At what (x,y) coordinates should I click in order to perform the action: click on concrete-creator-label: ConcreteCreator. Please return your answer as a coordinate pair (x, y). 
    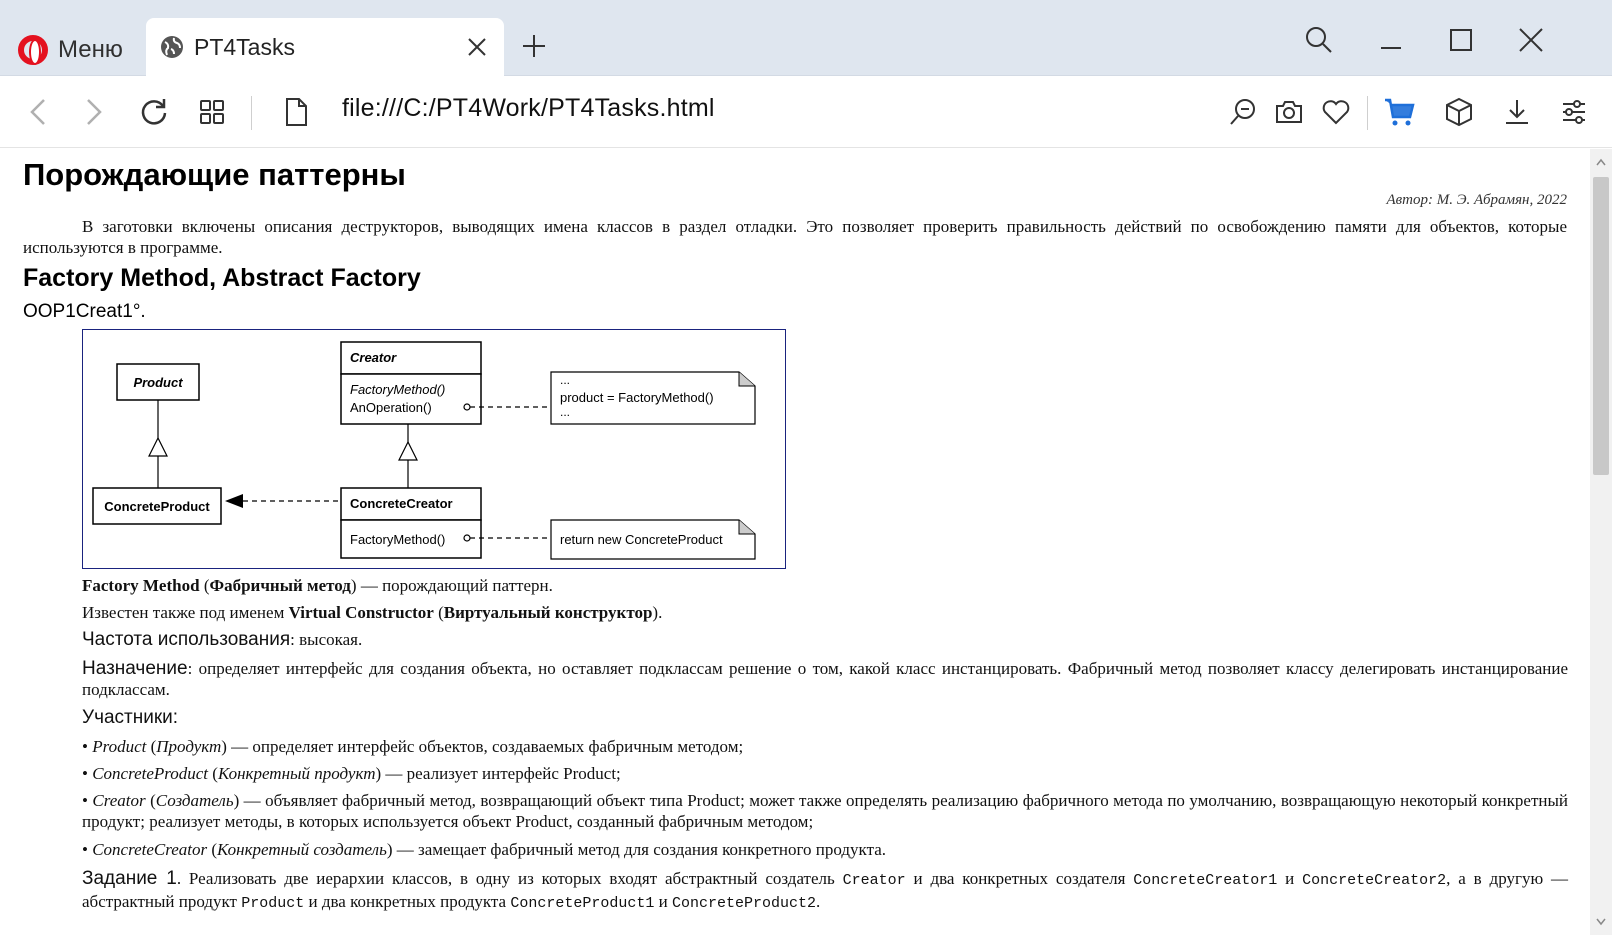
    Looking at the image, I should click on (401, 503).